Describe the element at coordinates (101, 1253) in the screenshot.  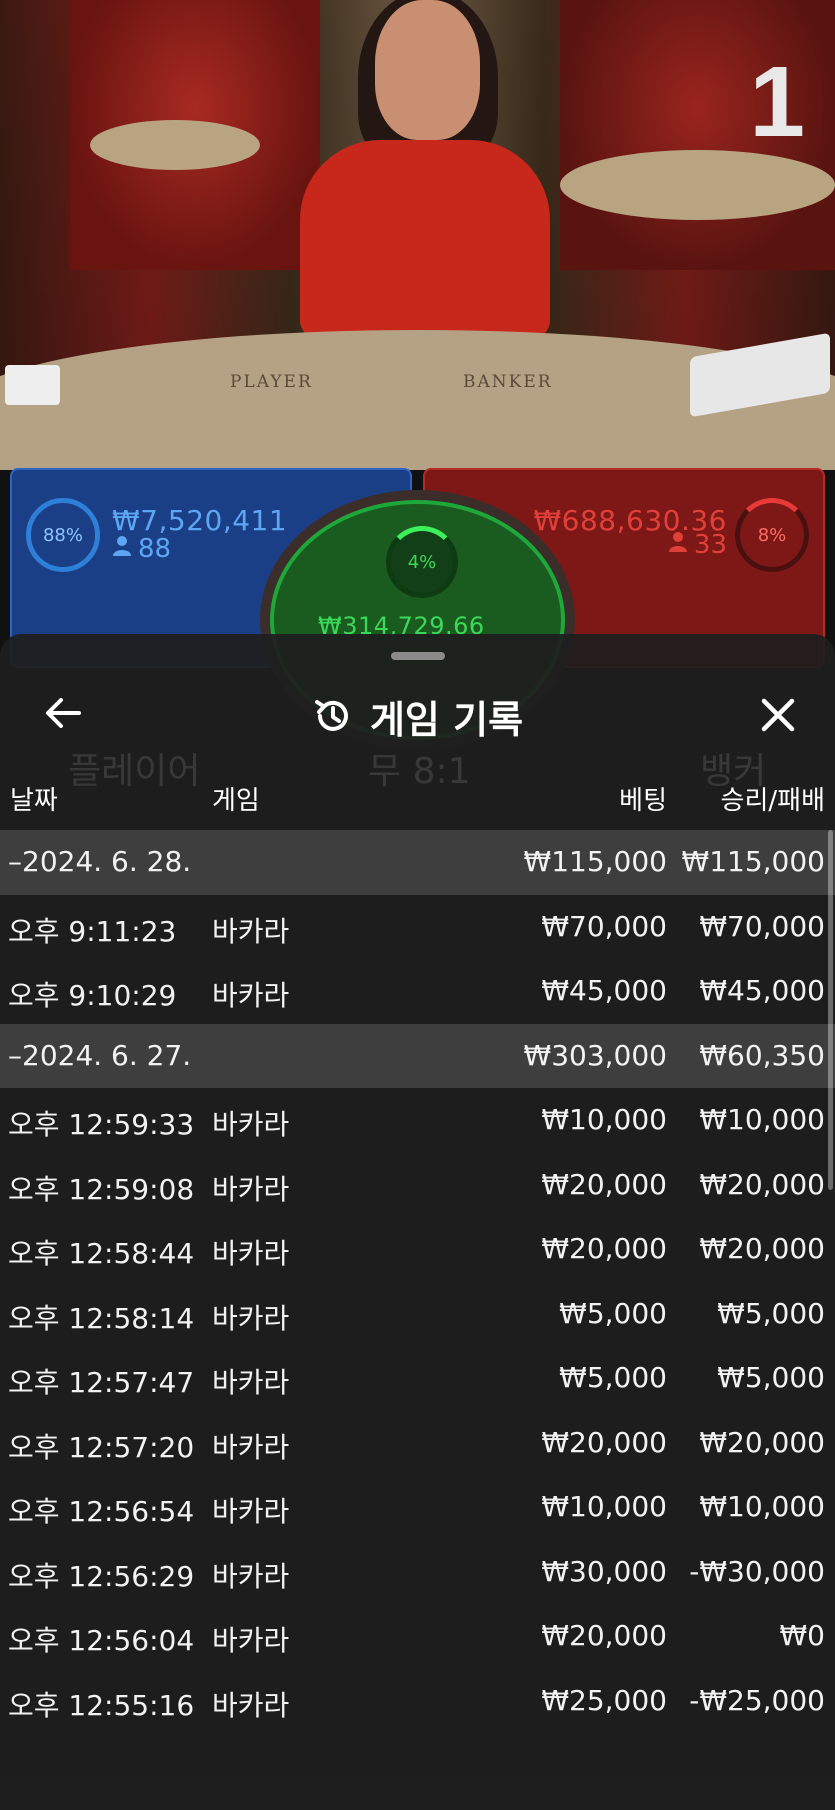
I see `row-time: 오후 12:58:44` at that location.